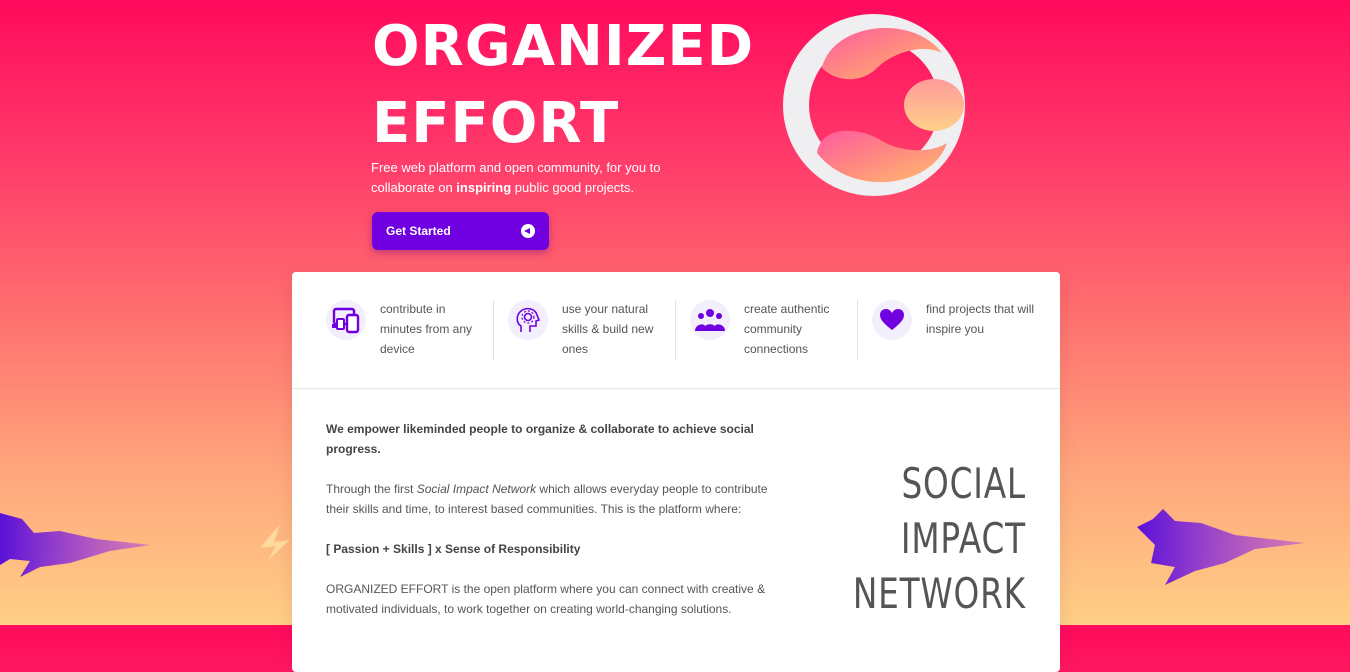 The height and width of the screenshot is (672, 1350). I want to click on hero-subtitle-end: public good projects., so click(573, 187).